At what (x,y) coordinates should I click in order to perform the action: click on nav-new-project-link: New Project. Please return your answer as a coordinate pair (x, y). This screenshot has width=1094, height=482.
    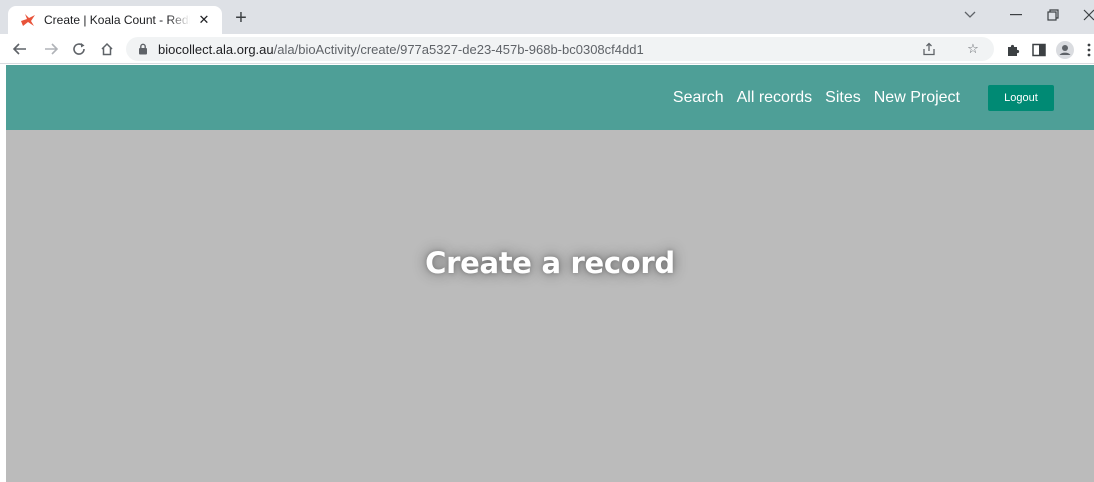
    Looking at the image, I should click on (917, 98).